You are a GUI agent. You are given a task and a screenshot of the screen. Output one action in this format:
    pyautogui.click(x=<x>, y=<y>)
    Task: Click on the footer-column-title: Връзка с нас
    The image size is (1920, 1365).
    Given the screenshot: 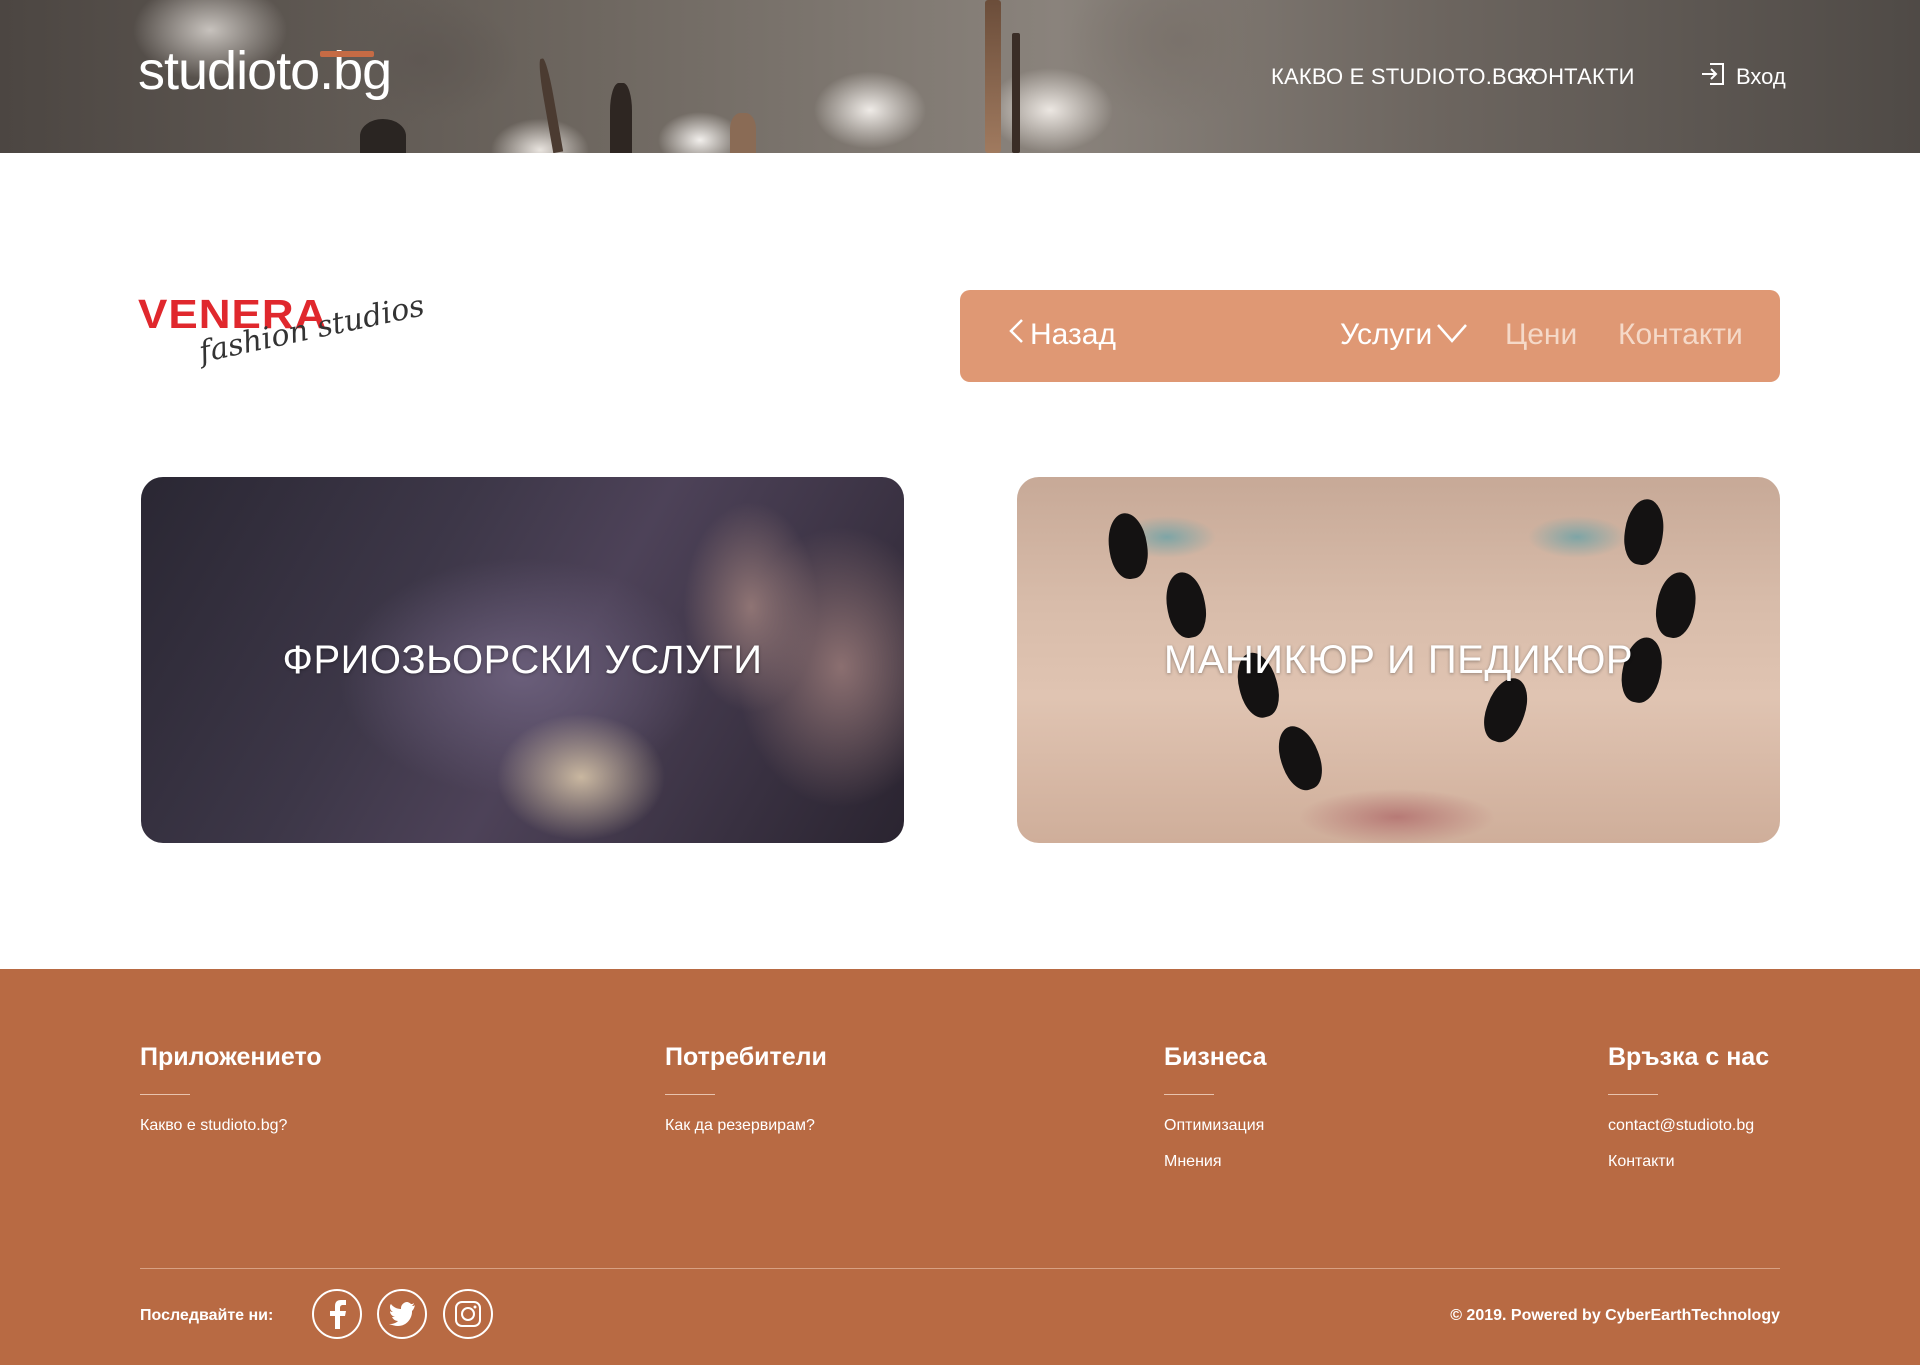 What is the action you would take?
    pyautogui.click(x=1689, y=1057)
    